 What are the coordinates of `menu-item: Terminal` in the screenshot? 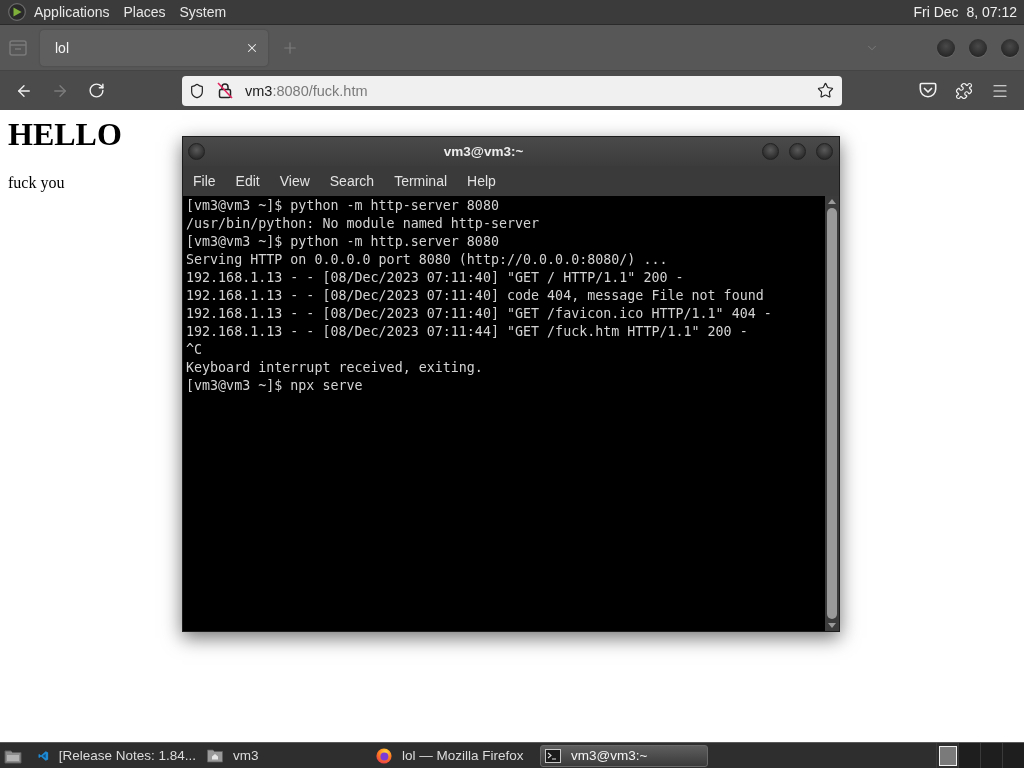 It's located at (421, 181).